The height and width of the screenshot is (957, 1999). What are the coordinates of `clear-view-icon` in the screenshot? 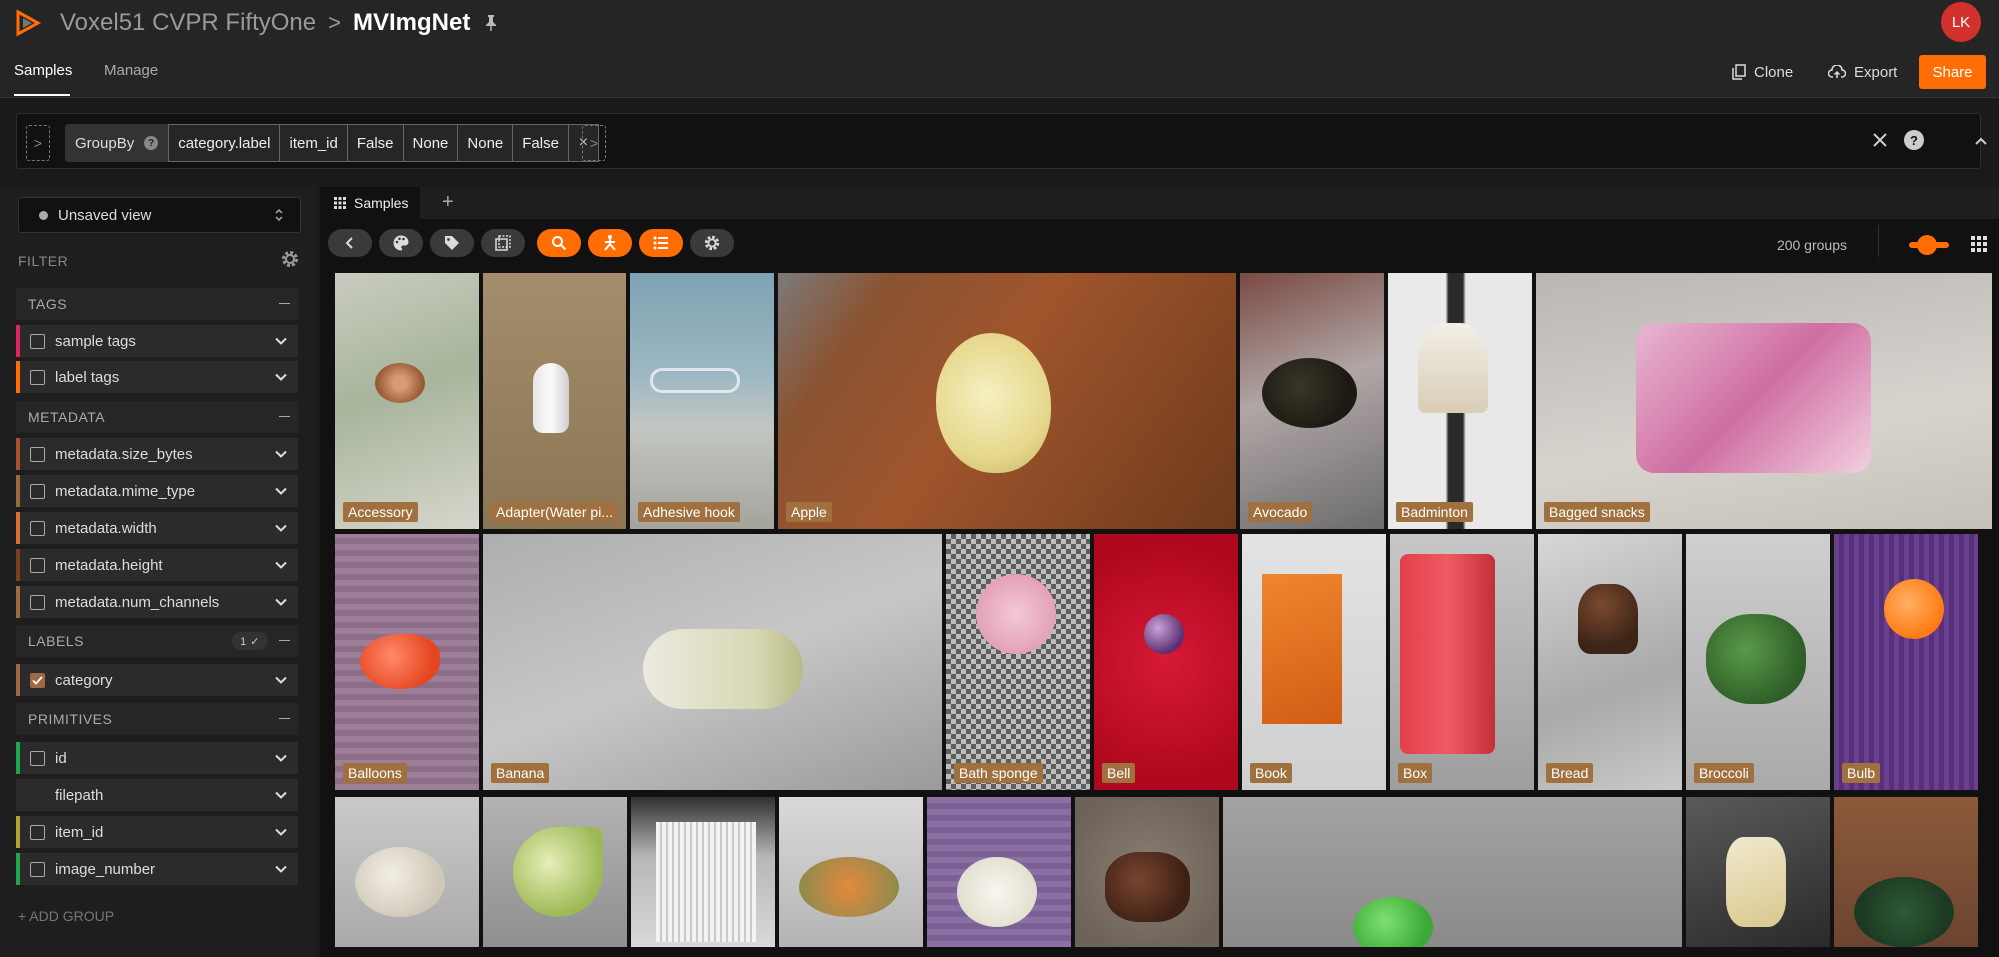 It's located at (1880, 140).